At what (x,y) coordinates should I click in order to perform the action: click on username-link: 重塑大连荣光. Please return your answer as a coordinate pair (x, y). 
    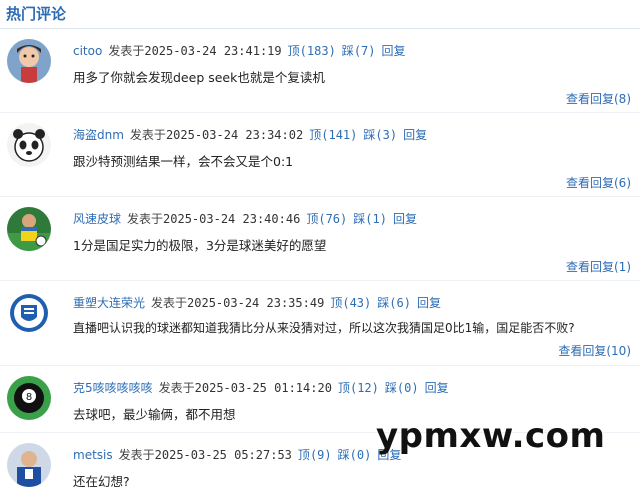
    Looking at the image, I should click on (109, 303).